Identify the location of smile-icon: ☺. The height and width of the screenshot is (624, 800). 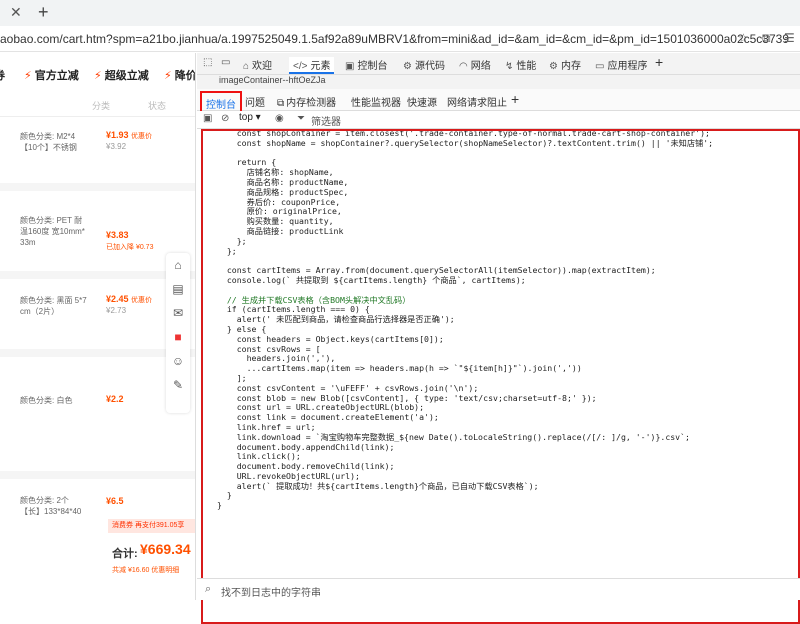
(178, 361).